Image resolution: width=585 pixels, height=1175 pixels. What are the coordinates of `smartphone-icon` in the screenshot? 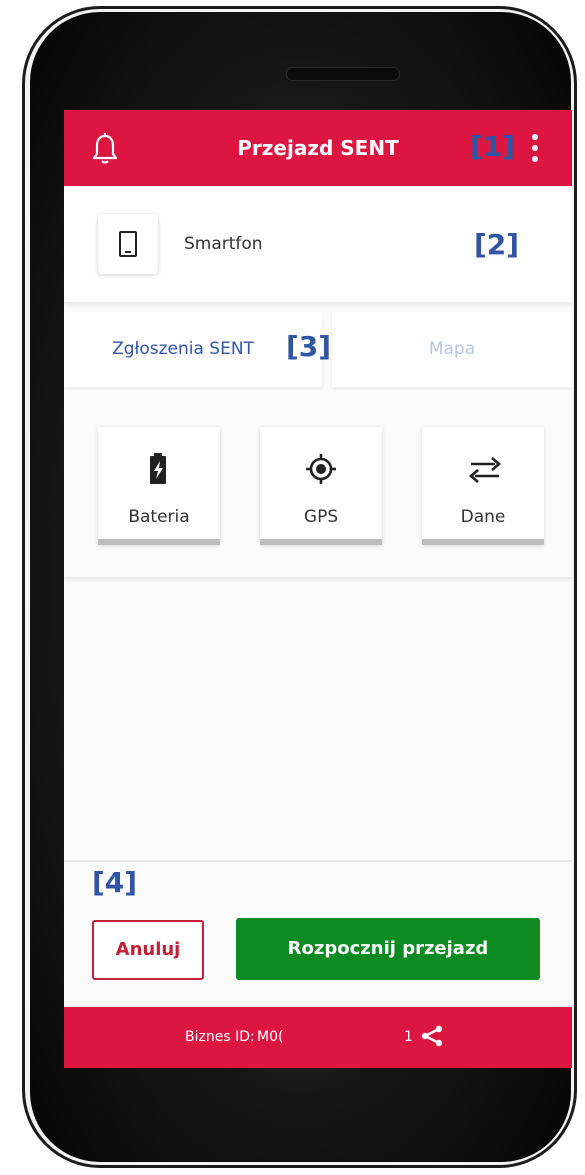 It's located at (128, 244).